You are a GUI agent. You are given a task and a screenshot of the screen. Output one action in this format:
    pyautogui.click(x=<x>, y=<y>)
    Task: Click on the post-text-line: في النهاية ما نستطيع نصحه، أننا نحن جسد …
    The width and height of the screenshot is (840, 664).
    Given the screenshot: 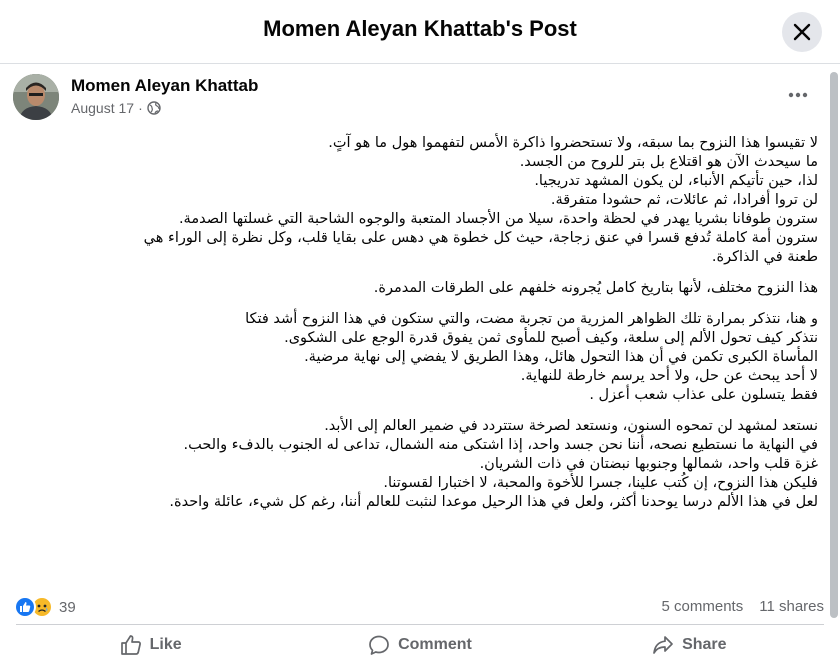 What is the action you would take?
    pyautogui.click(x=500, y=445)
    